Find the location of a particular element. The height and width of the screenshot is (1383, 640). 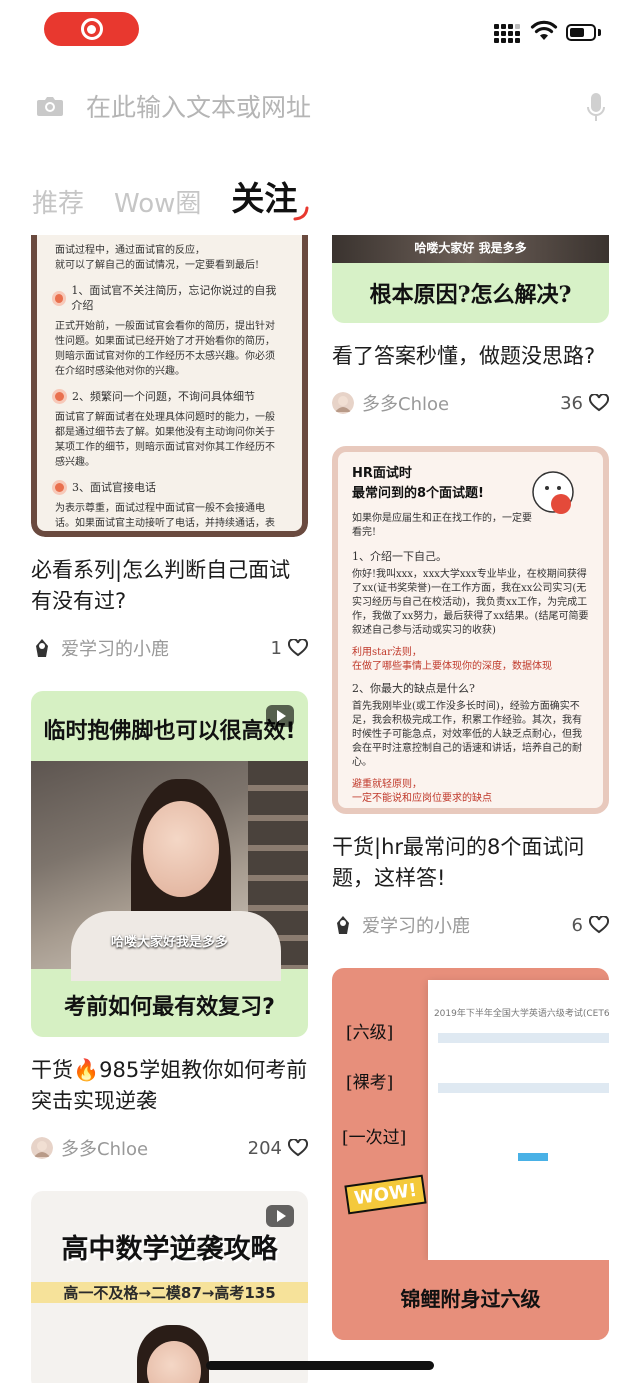

card-cover: 临时抱佛脚也可以很高效! 哈喽大家好我是多多 考前如何最有效复习? is located at coordinates (169, 864).